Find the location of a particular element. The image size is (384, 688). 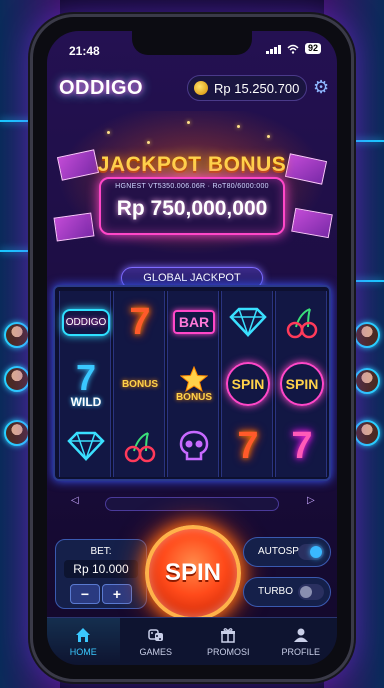

jackpot-subtitle: HGNEST VT5350.006.06R · RoT80/6000:000 is located at coordinates (192, 186).